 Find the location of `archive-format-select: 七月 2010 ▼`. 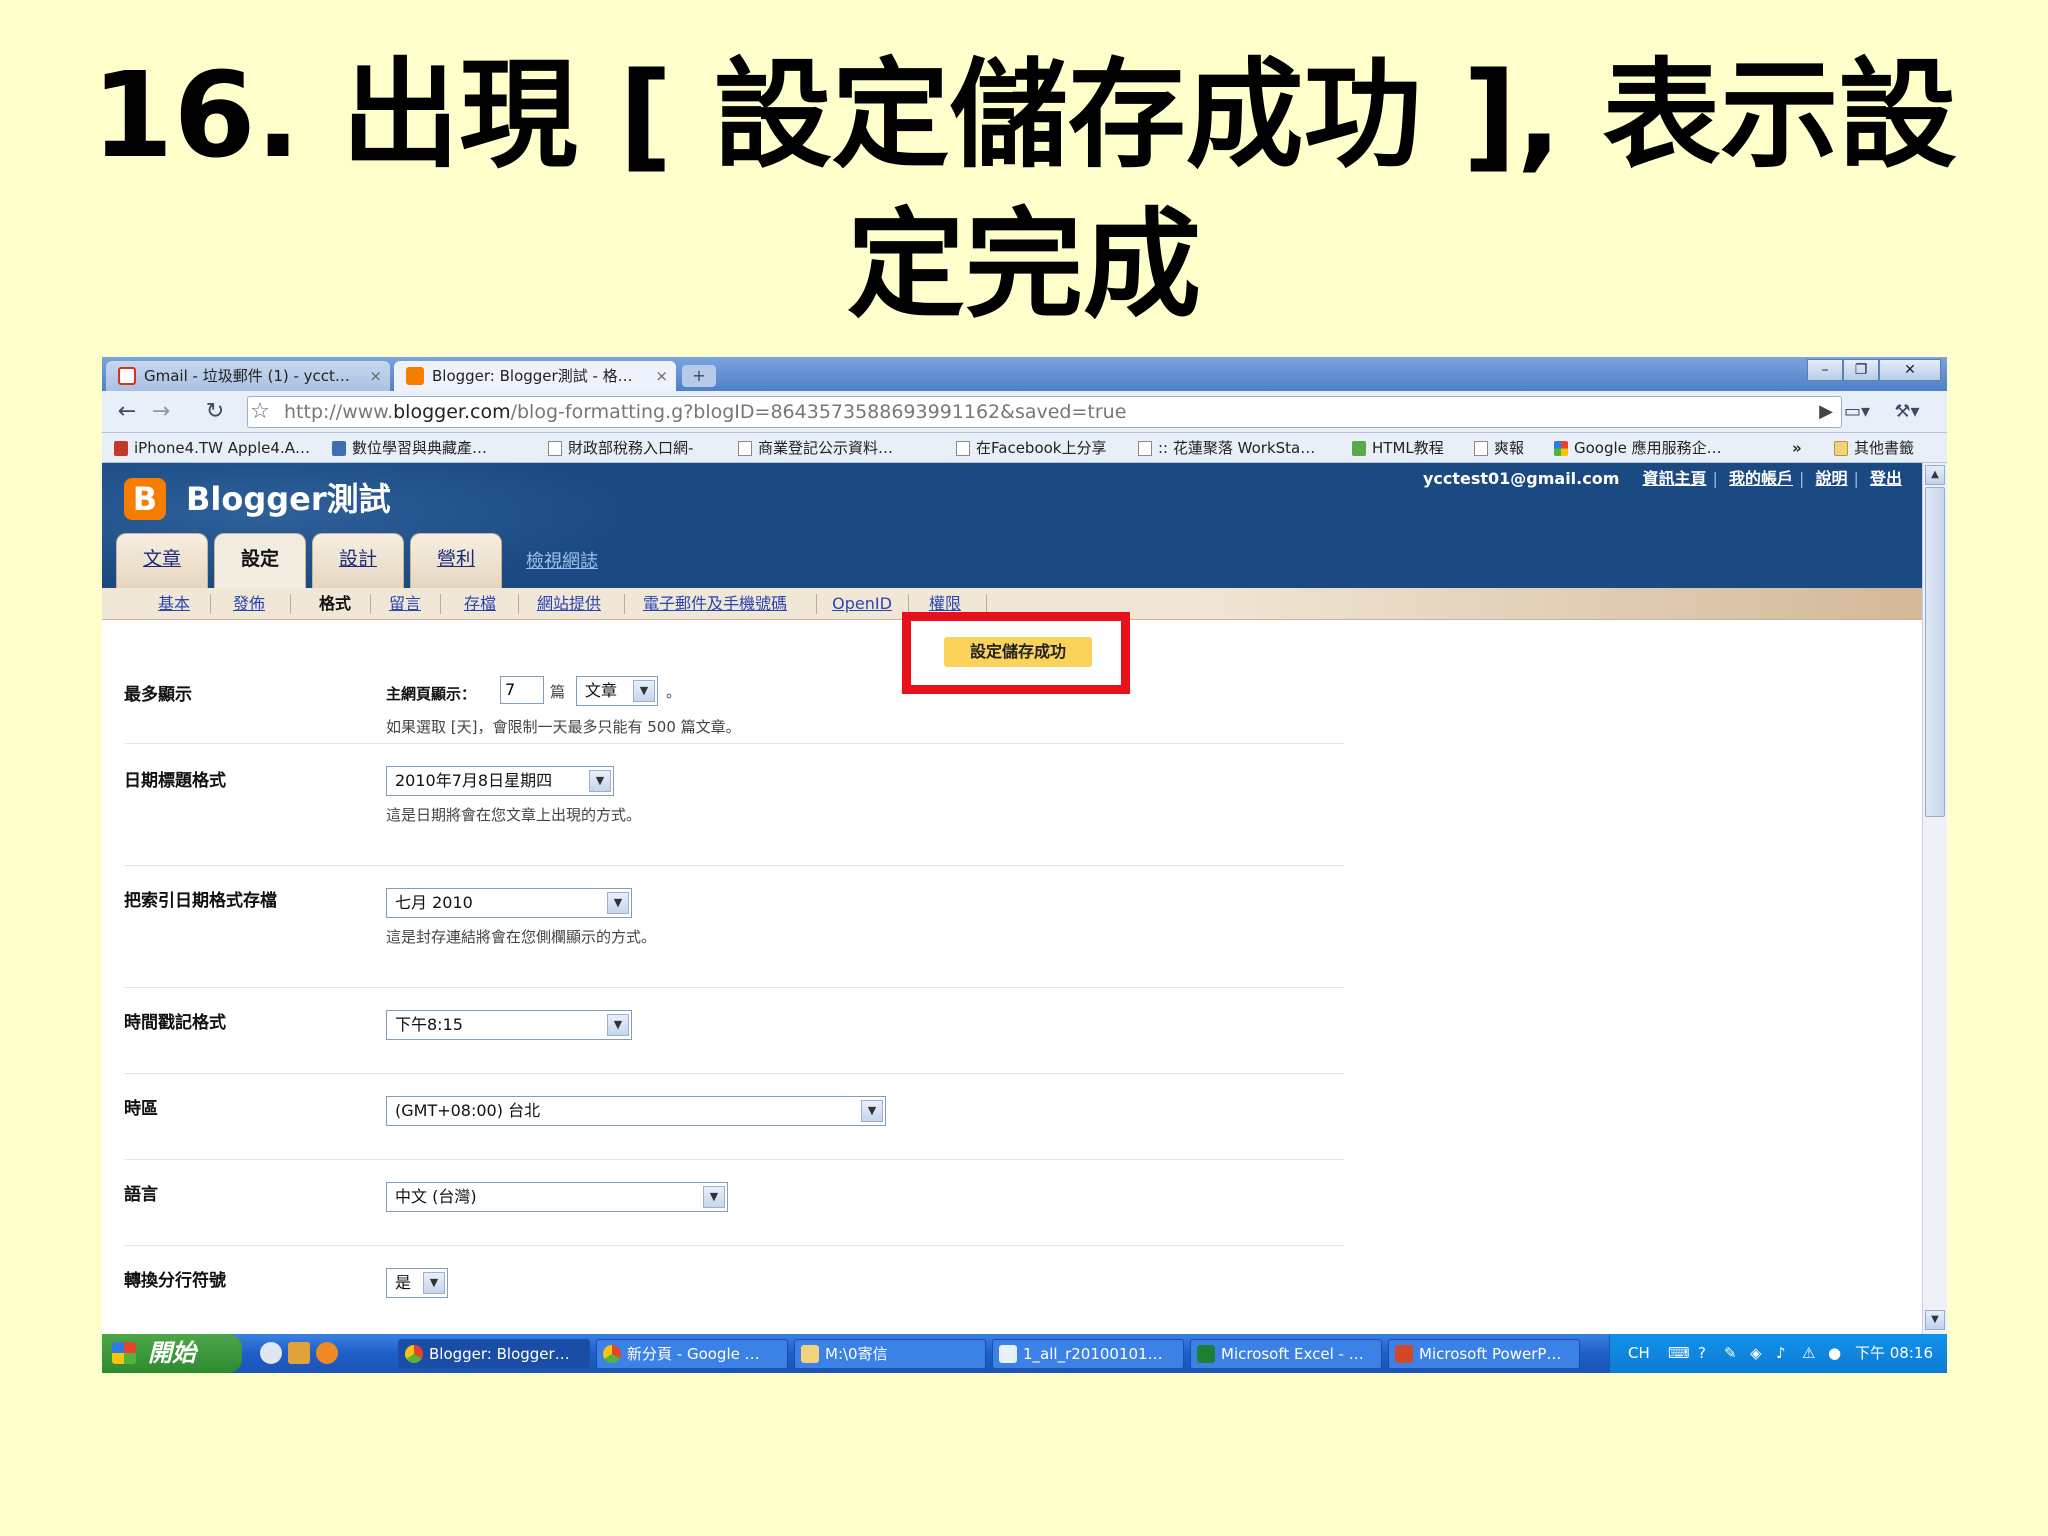

archive-format-select: 七月 2010 ▼ is located at coordinates (509, 903).